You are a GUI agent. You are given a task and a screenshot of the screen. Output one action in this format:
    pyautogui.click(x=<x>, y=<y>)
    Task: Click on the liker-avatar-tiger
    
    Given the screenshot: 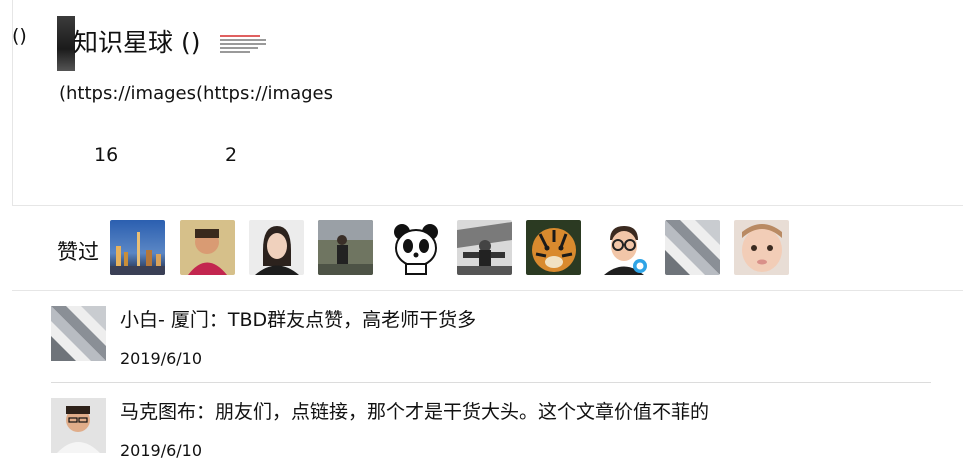 What is the action you would take?
    pyautogui.click(x=553, y=247)
    